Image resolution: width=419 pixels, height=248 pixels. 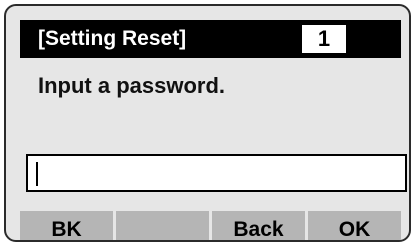 What do you see at coordinates (324, 39) in the screenshot?
I see `page-number-badge: 1` at bounding box center [324, 39].